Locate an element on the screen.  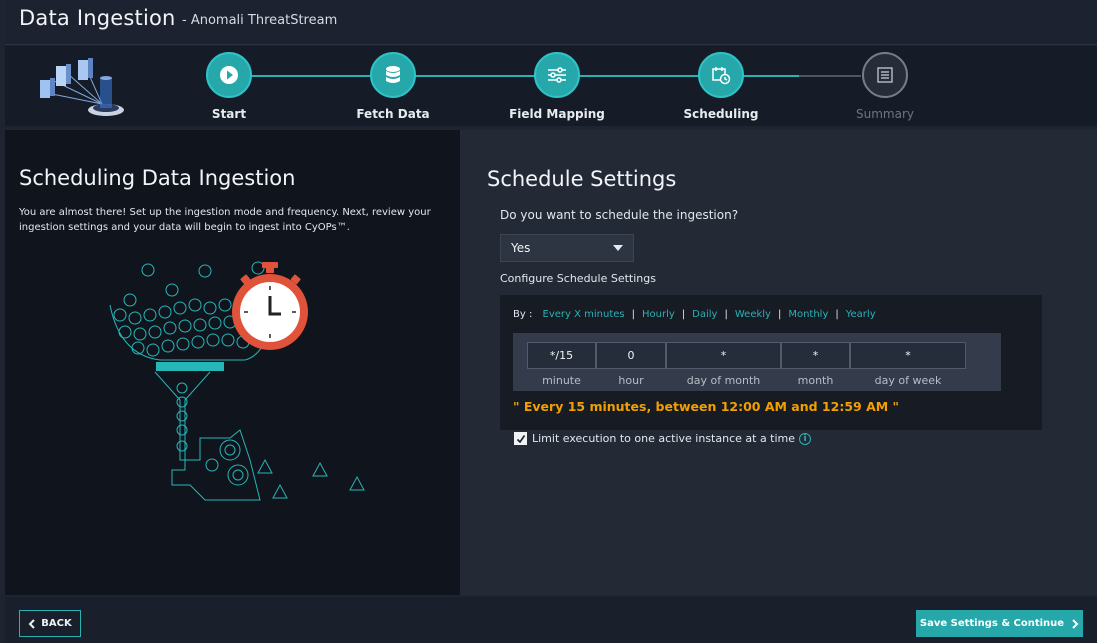
play-icon is located at coordinates (229, 75).